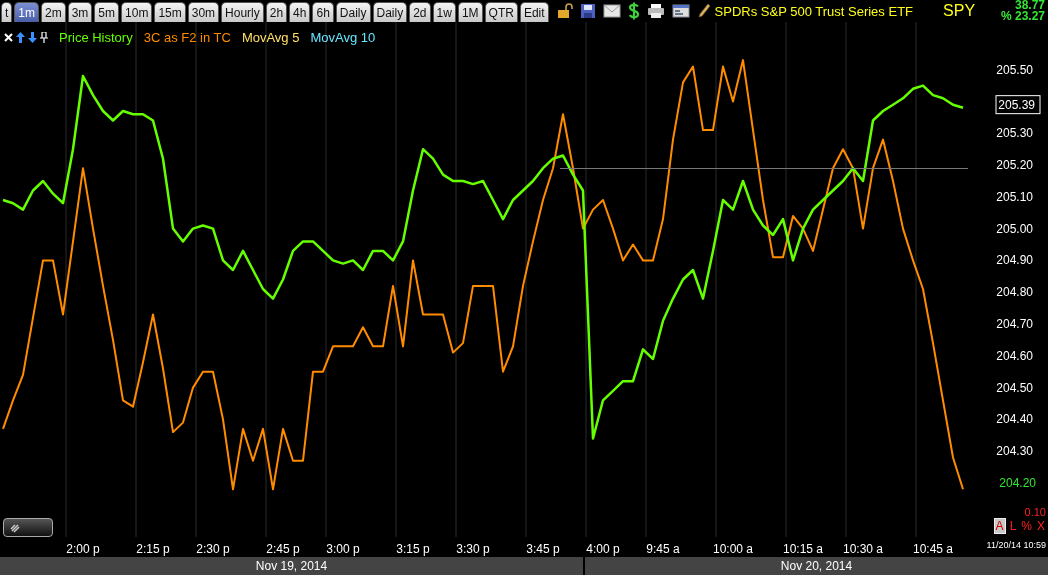 The width and height of the screenshot is (1048, 575). Describe the element at coordinates (814, 11) in the screenshot. I see `security-name: SPDRs S&P 500 Trust Series ETF` at that location.